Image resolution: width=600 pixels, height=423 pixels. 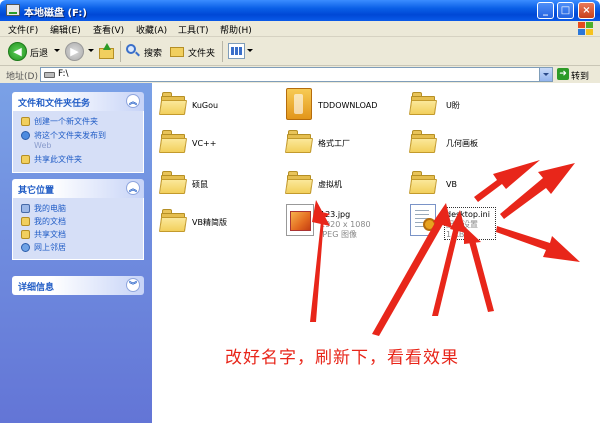 I want to click on file-item: VB精简版, so click(x=209, y=225).